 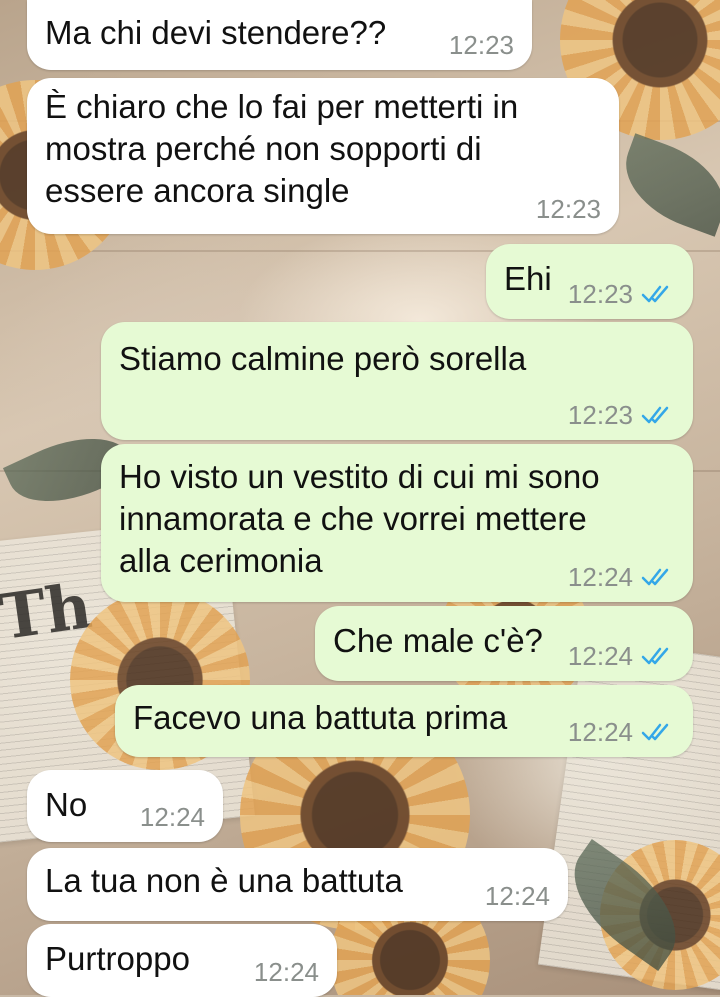 I want to click on message-text: No, so click(x=66, y=804).